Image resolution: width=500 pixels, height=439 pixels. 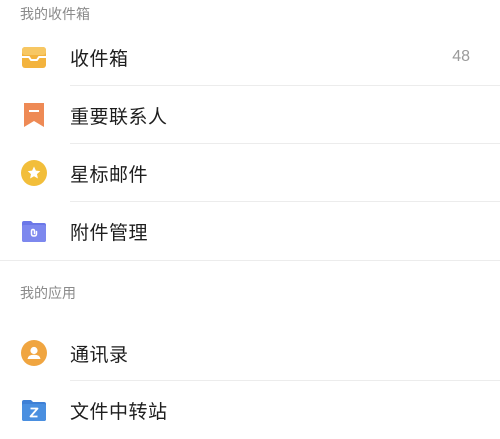 I want to click on inbox-section-header: 我的收件箱, so click(x=250, y=14).